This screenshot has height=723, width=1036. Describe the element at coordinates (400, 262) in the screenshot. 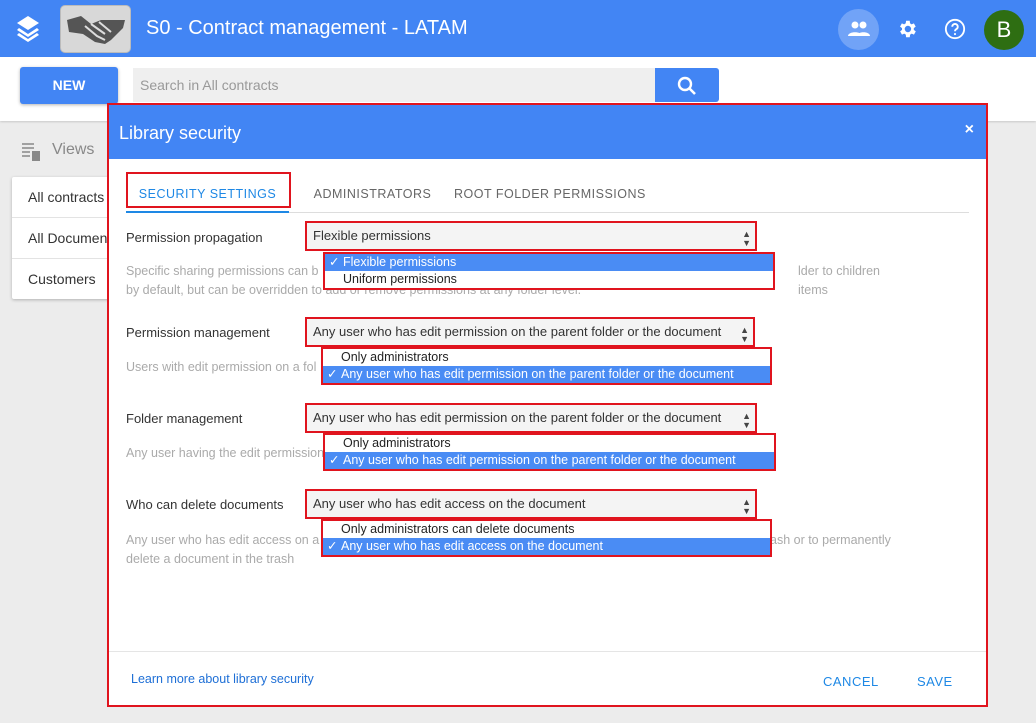

I see `option-label: Flexible permissions` at that location.